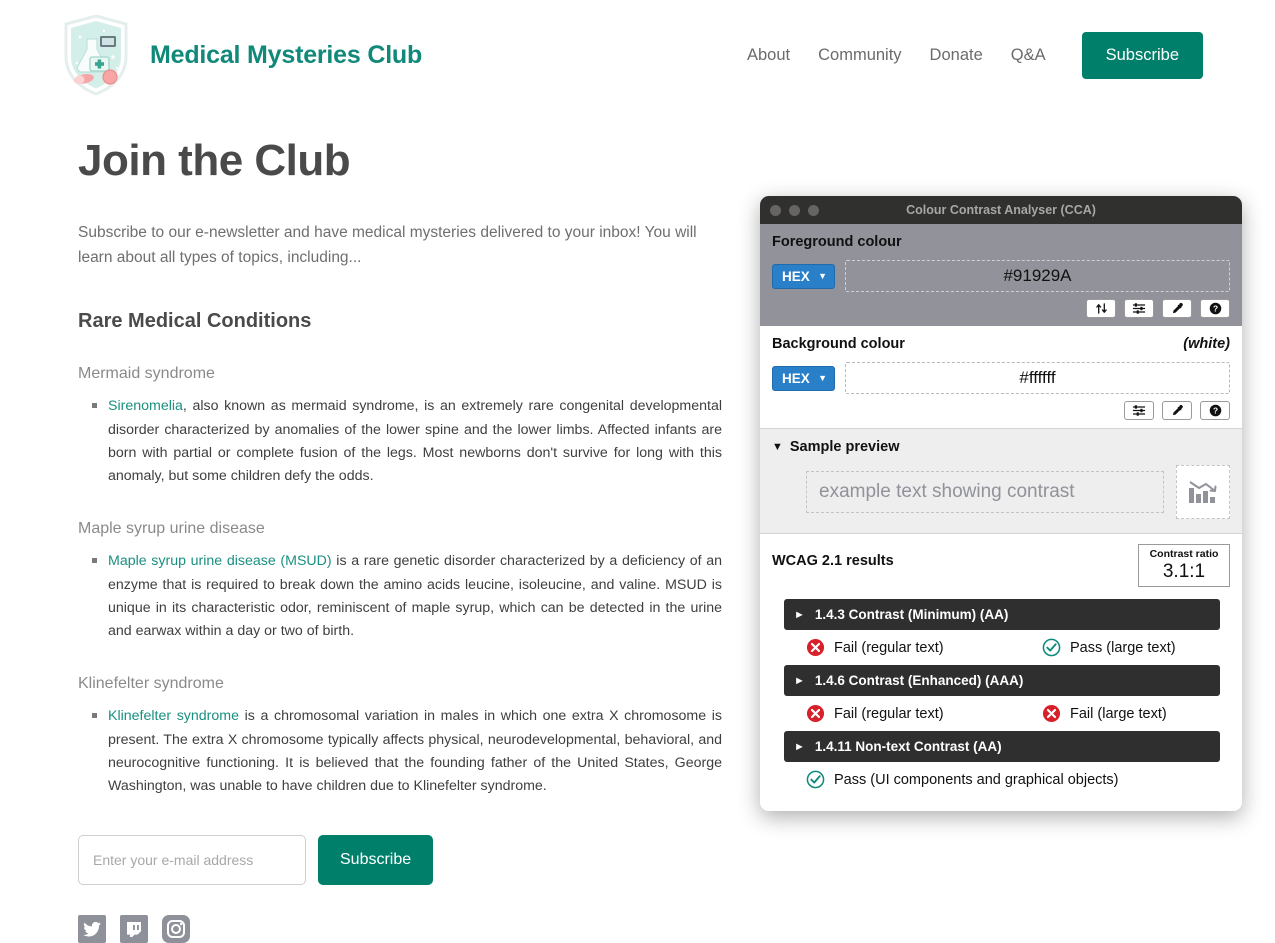 This screenshot has height=943, width=1275. I want to click on condition-heading-klinefelter: Klinefelter syndrome, so click(151, 684).